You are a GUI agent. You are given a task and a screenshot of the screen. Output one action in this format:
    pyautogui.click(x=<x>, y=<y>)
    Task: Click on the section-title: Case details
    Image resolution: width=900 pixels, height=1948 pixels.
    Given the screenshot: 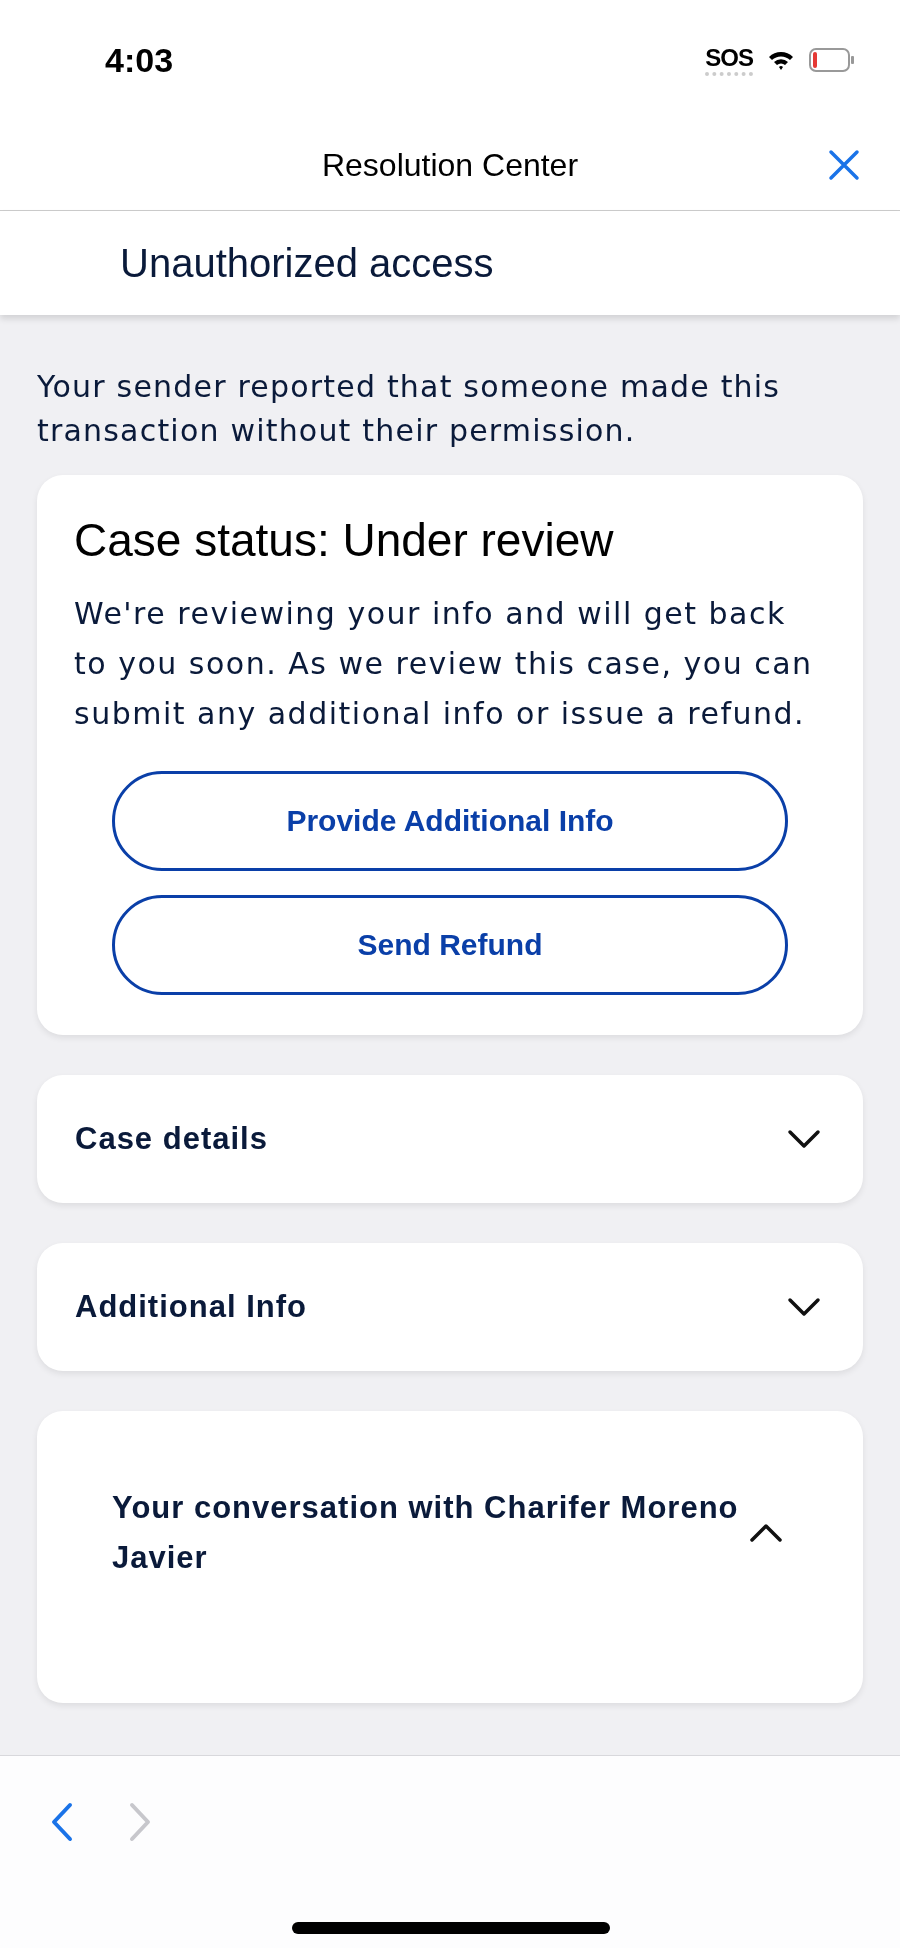 What is the action you would take?
    pyautogui.click(x=171, y=1139)
    